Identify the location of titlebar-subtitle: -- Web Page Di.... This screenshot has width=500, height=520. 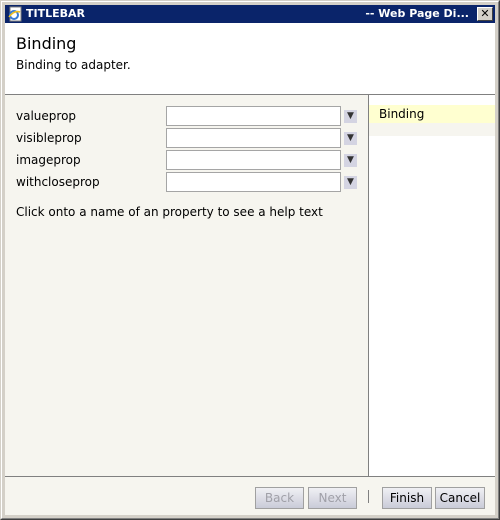
(417, 13).